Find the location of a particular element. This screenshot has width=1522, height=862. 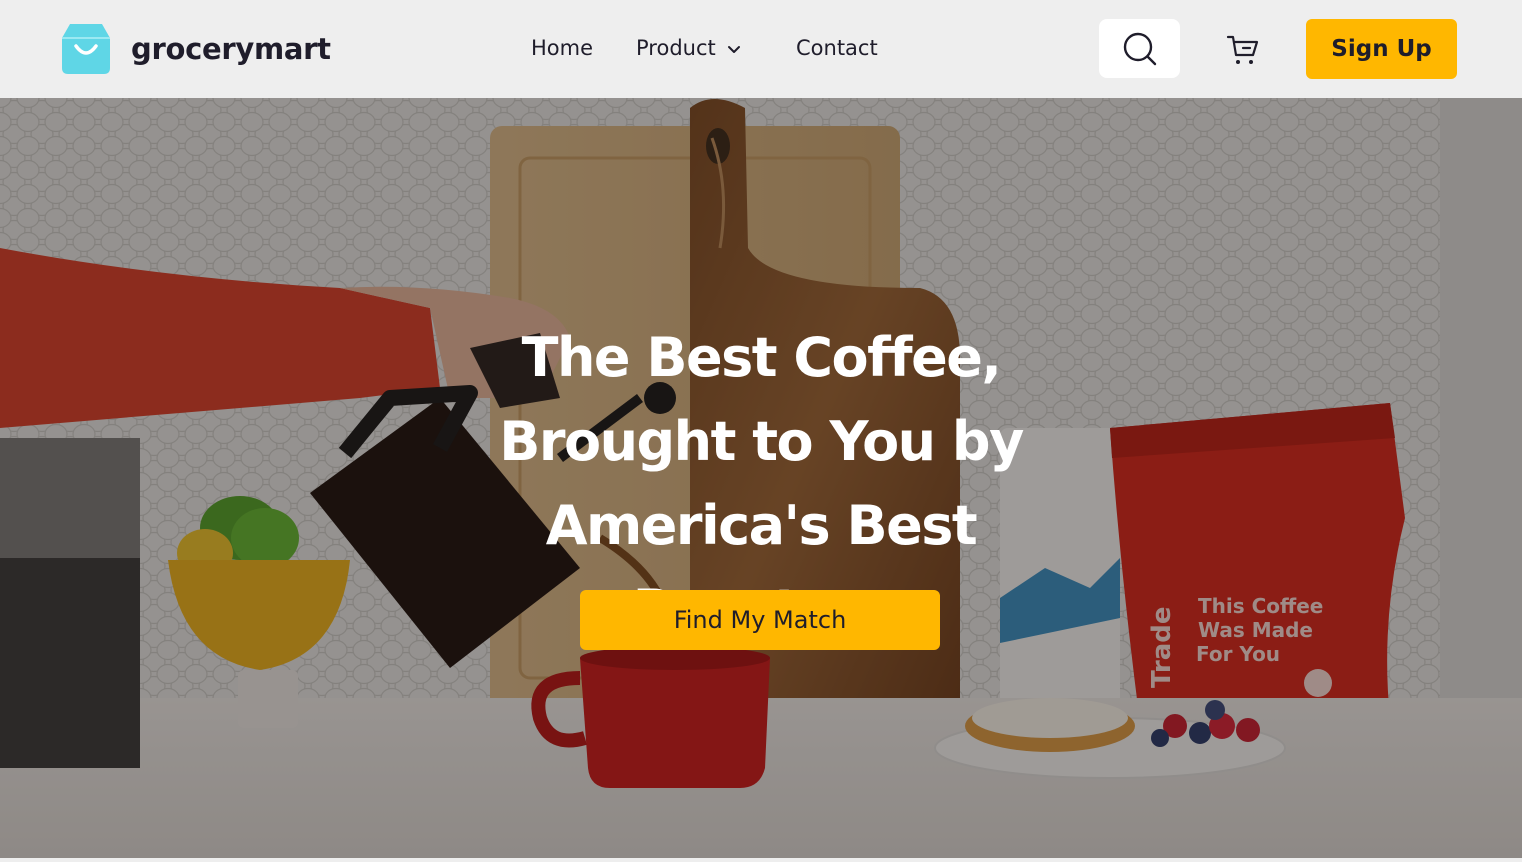

search-button is located at coordinates (1139, 48).